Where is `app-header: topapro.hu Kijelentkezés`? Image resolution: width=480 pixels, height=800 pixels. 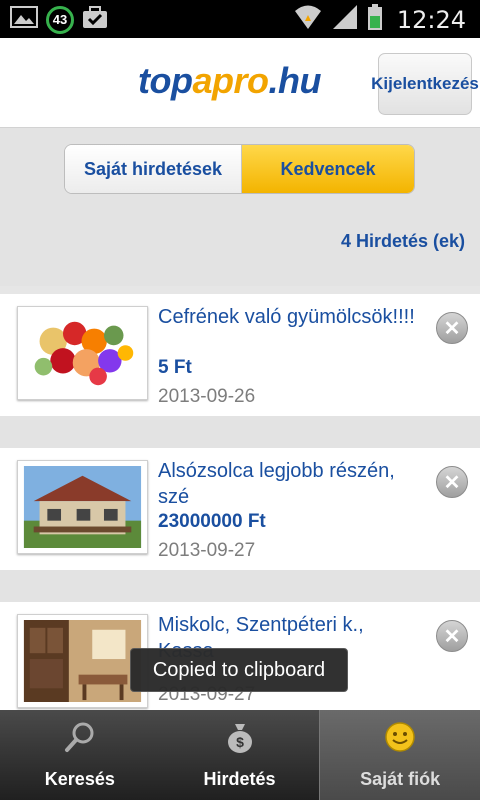 app-header: topapro.hu Kijelentkezés is located at coordinates (240, 83).